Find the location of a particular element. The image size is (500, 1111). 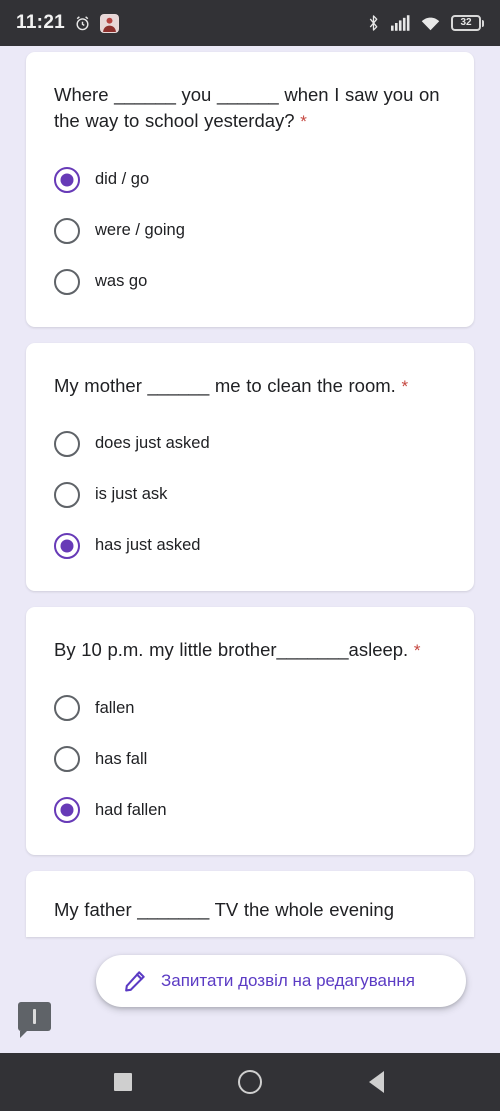

question-title: My mother ______ me to clean the room. * is located at coordinates (231, 385).